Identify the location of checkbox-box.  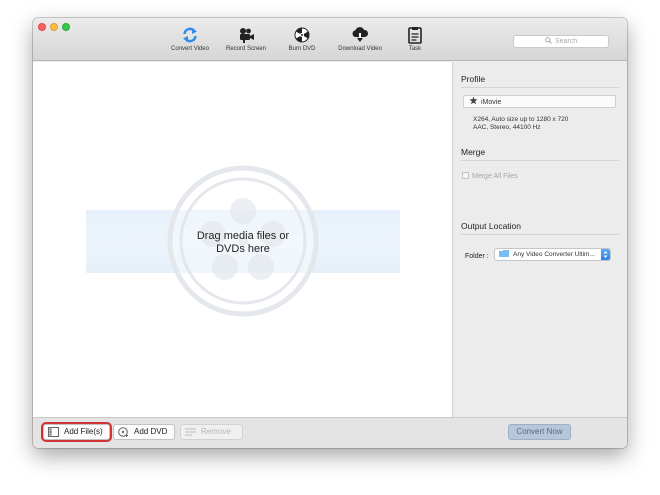
(465, 175).